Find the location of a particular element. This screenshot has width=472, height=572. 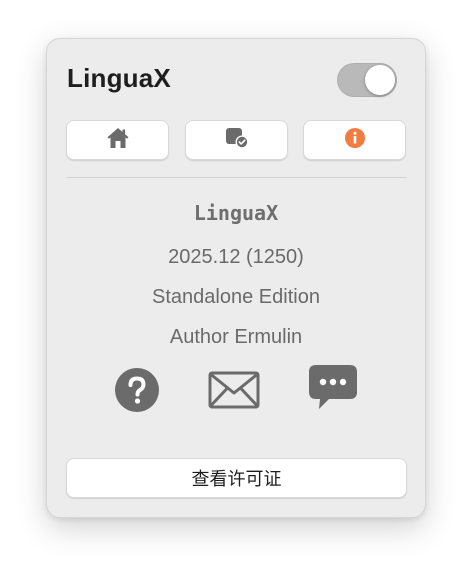

divider is located at coordinates (237, 177).